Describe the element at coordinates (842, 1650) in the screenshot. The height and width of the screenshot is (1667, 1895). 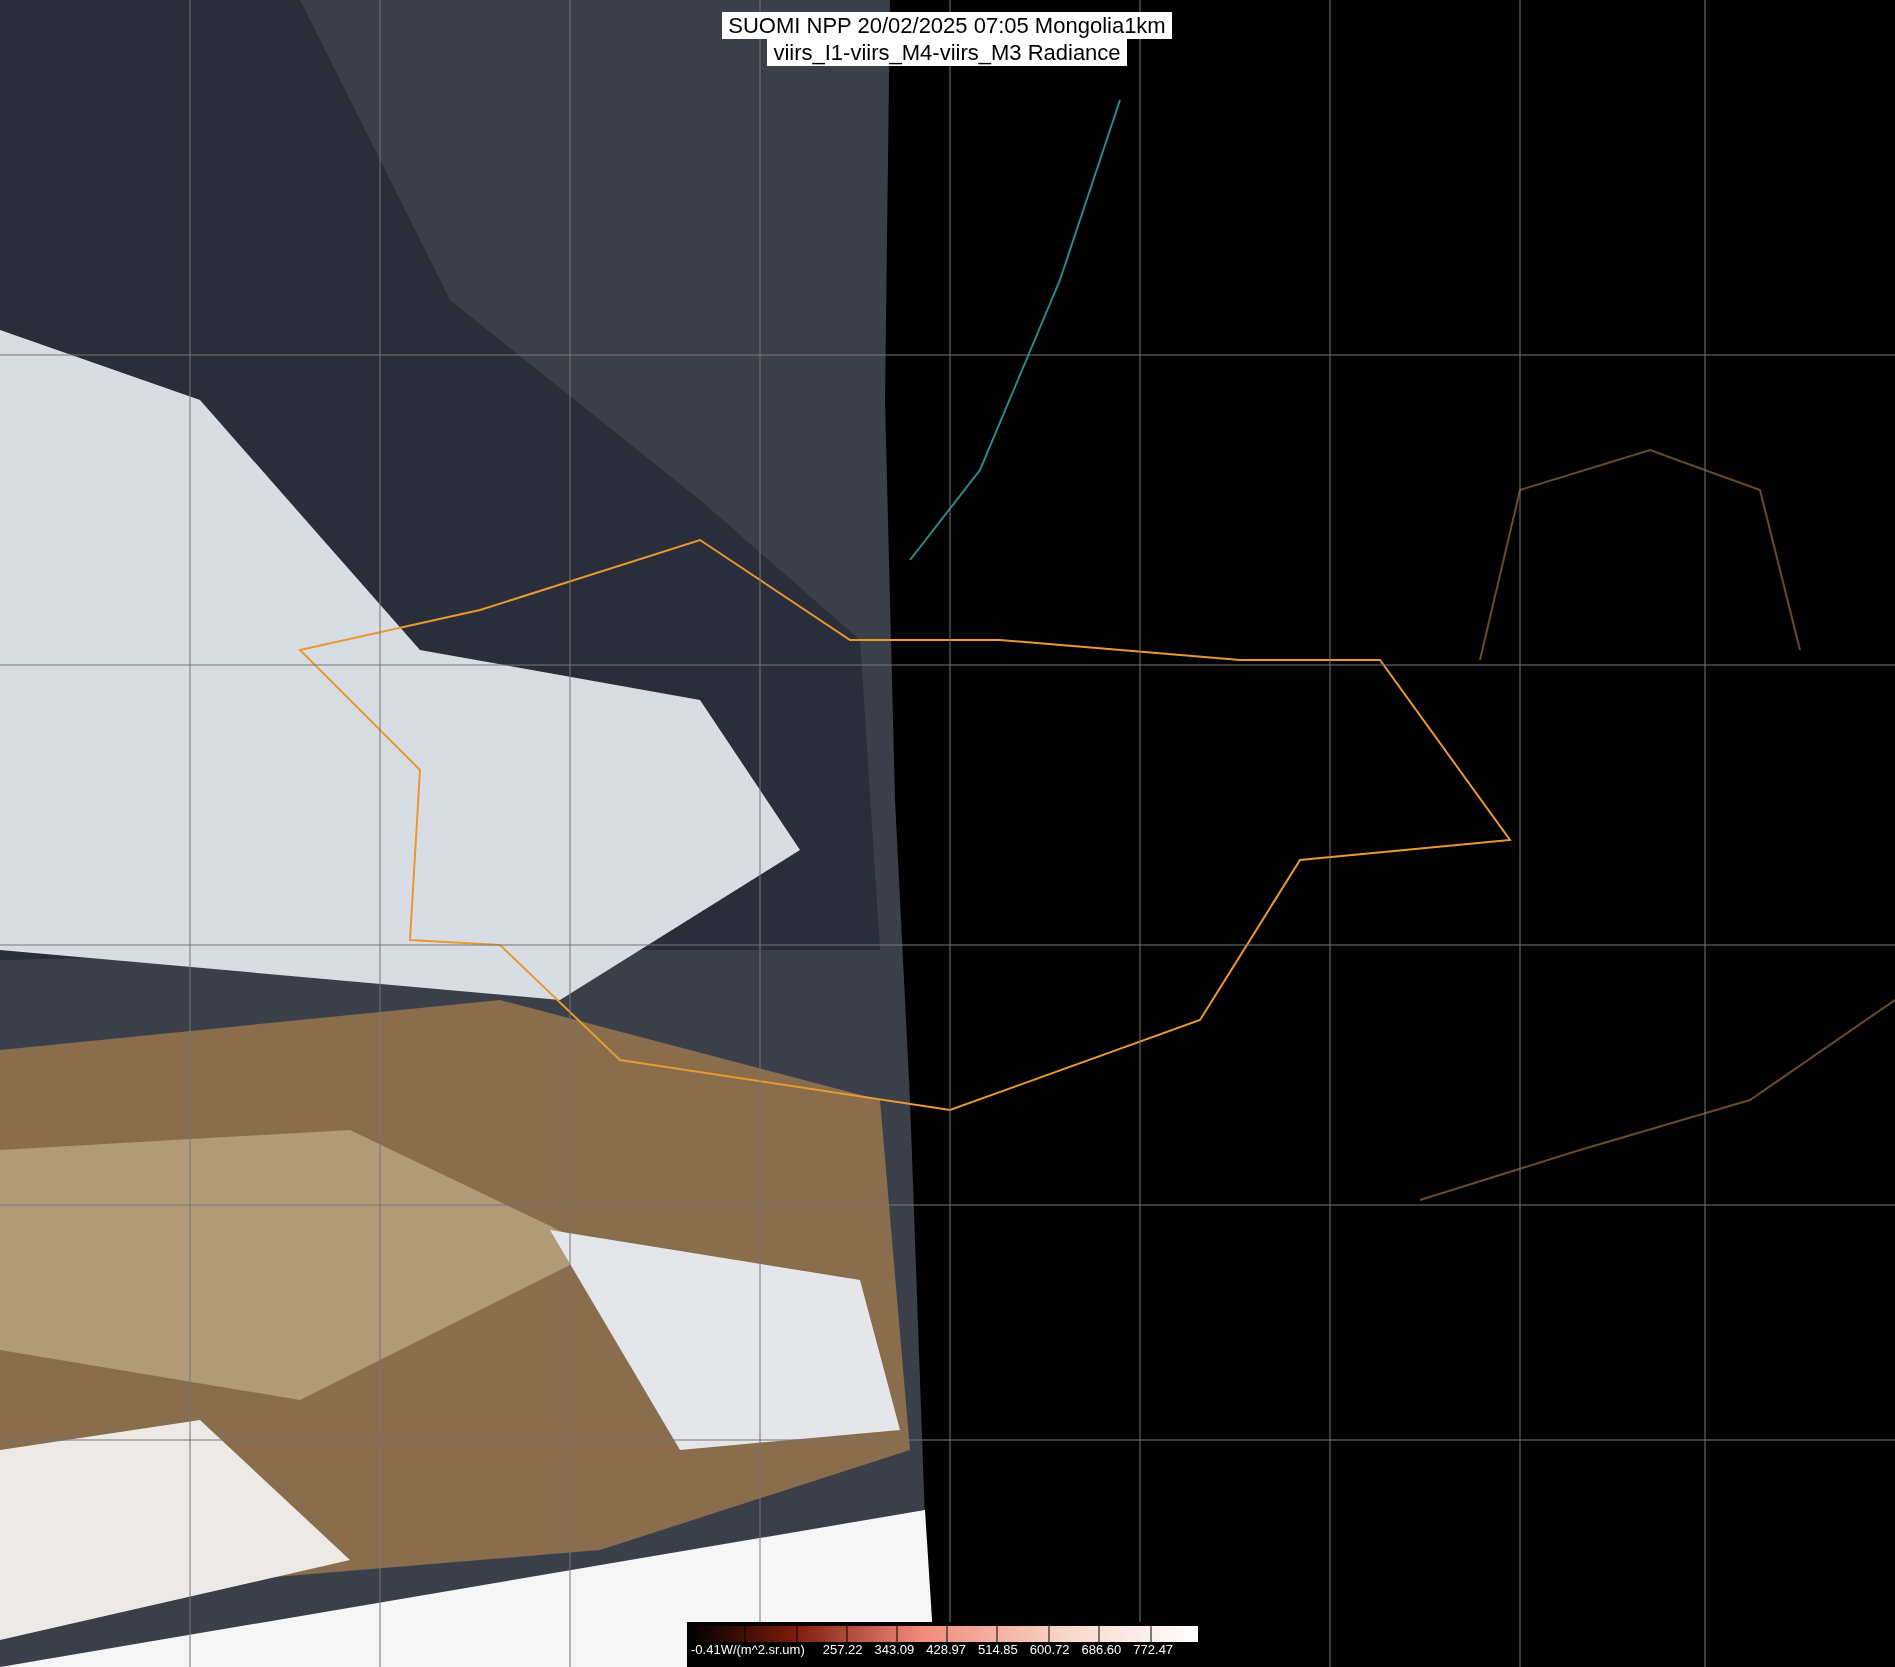
I see `scale-label: 257.22` at that location.